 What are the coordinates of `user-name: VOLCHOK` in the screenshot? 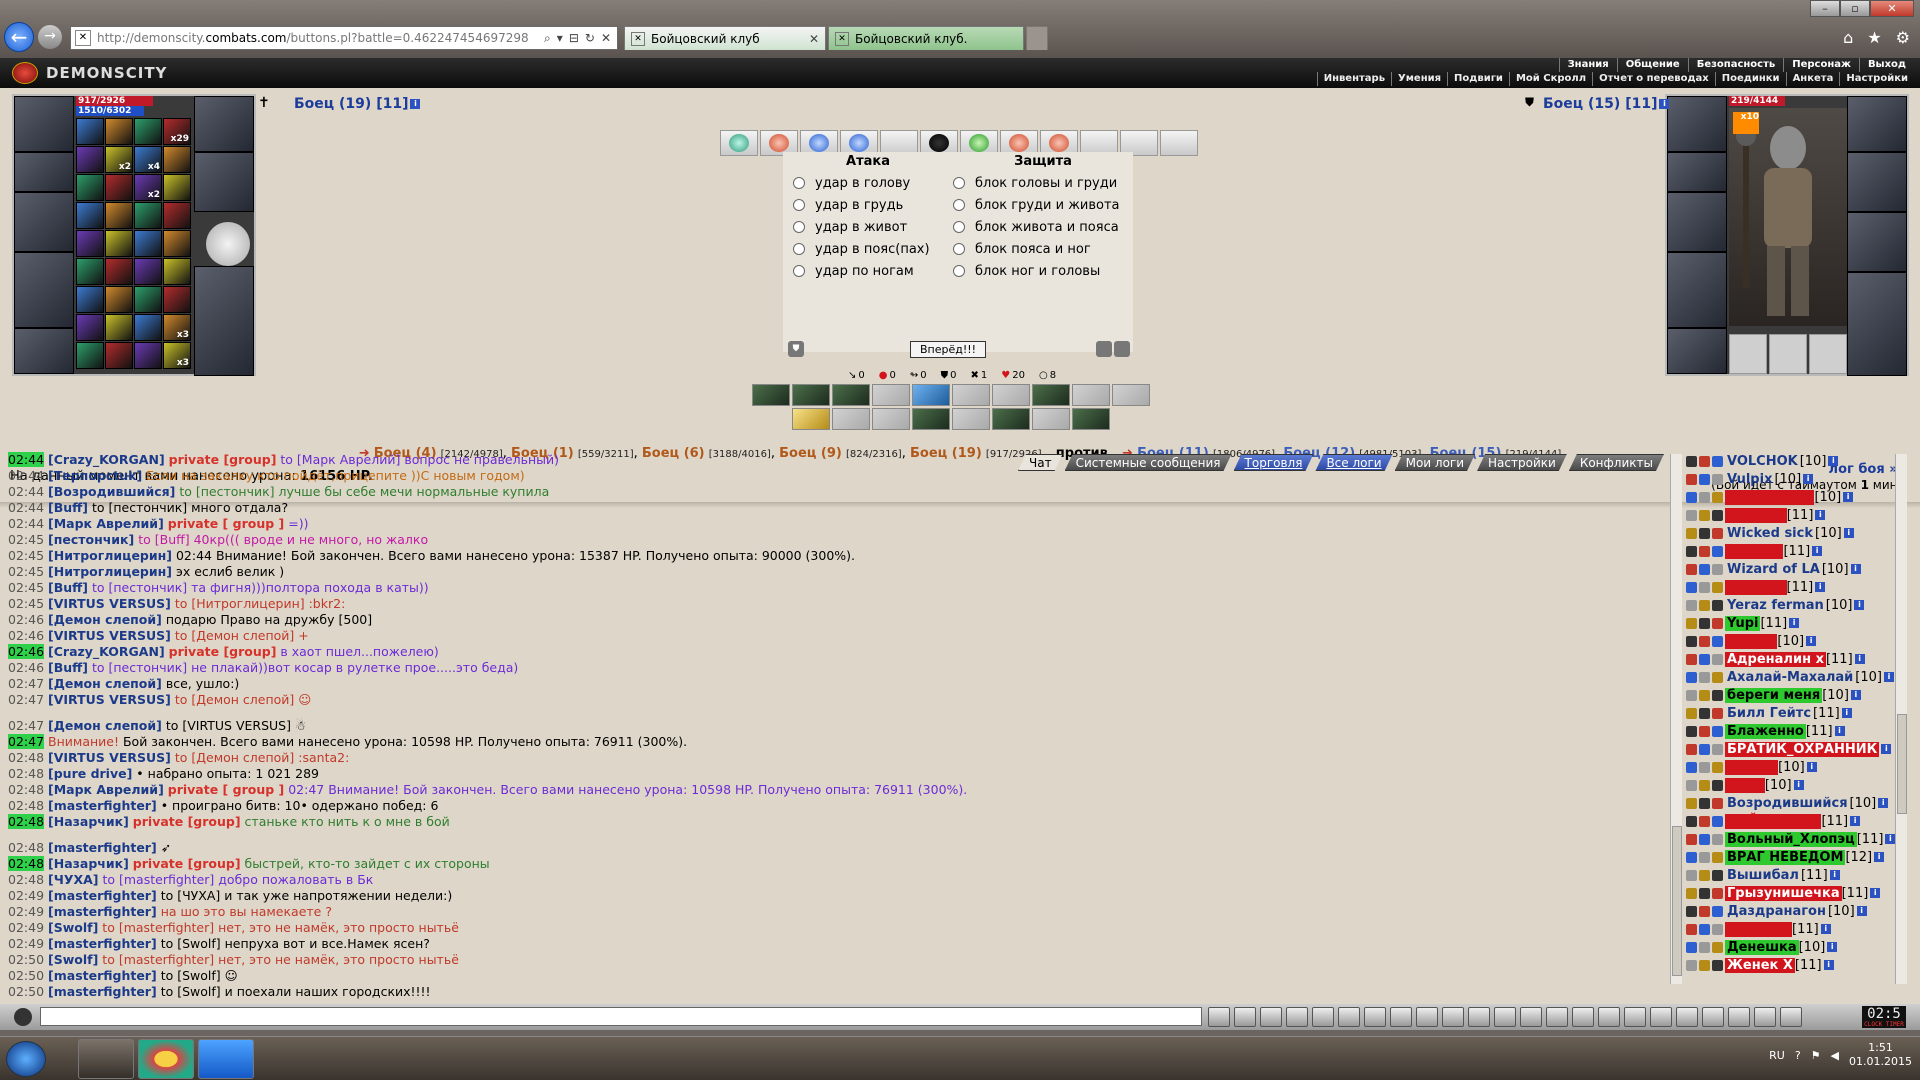 It's located at (1762, 461).